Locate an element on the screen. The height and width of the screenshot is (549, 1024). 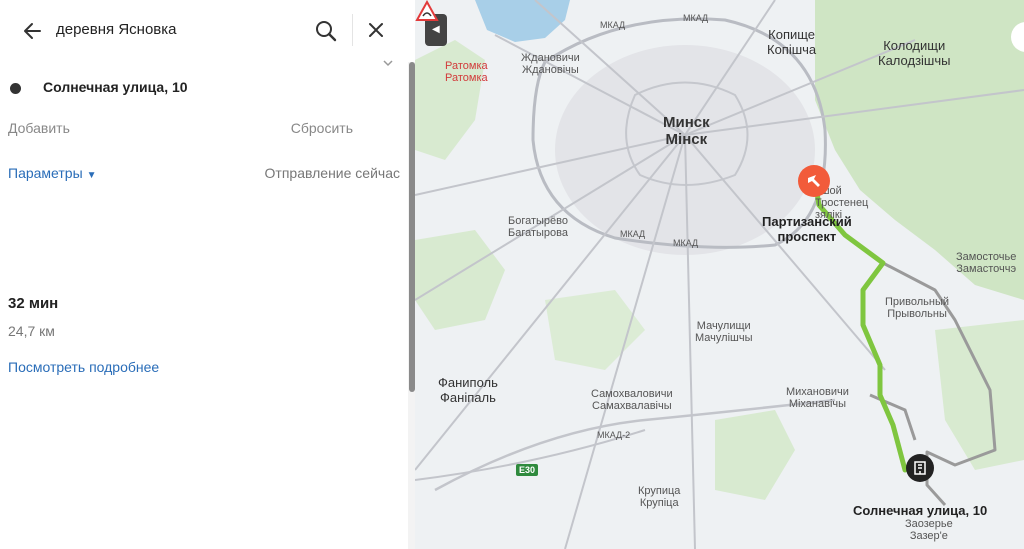
label-zazerye: Заозерье Зазер'е is located at coordinates (929, 530).